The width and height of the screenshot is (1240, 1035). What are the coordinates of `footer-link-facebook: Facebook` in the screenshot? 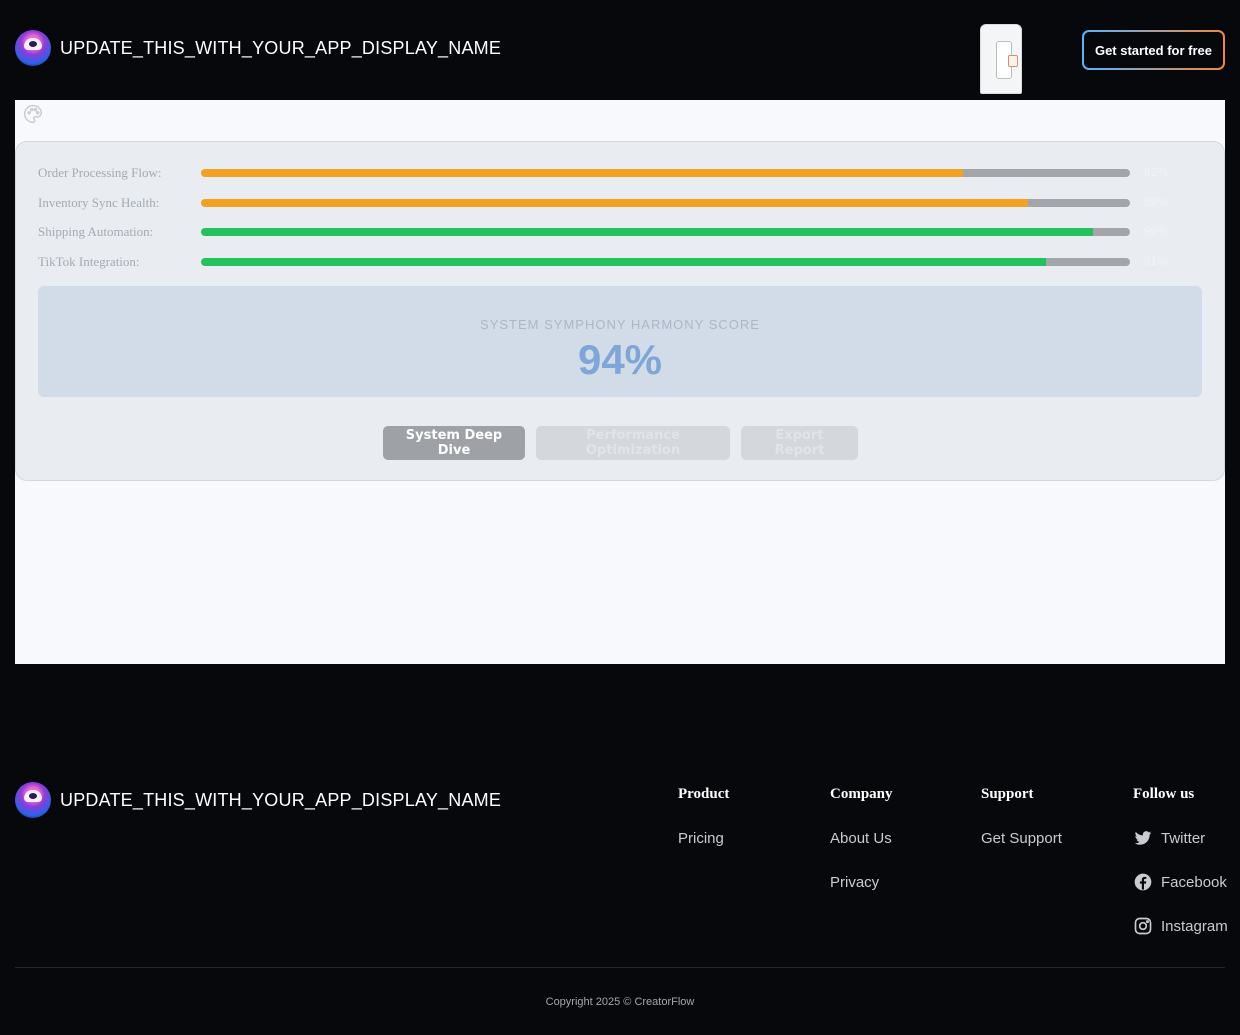 It's located at (1180, 882).